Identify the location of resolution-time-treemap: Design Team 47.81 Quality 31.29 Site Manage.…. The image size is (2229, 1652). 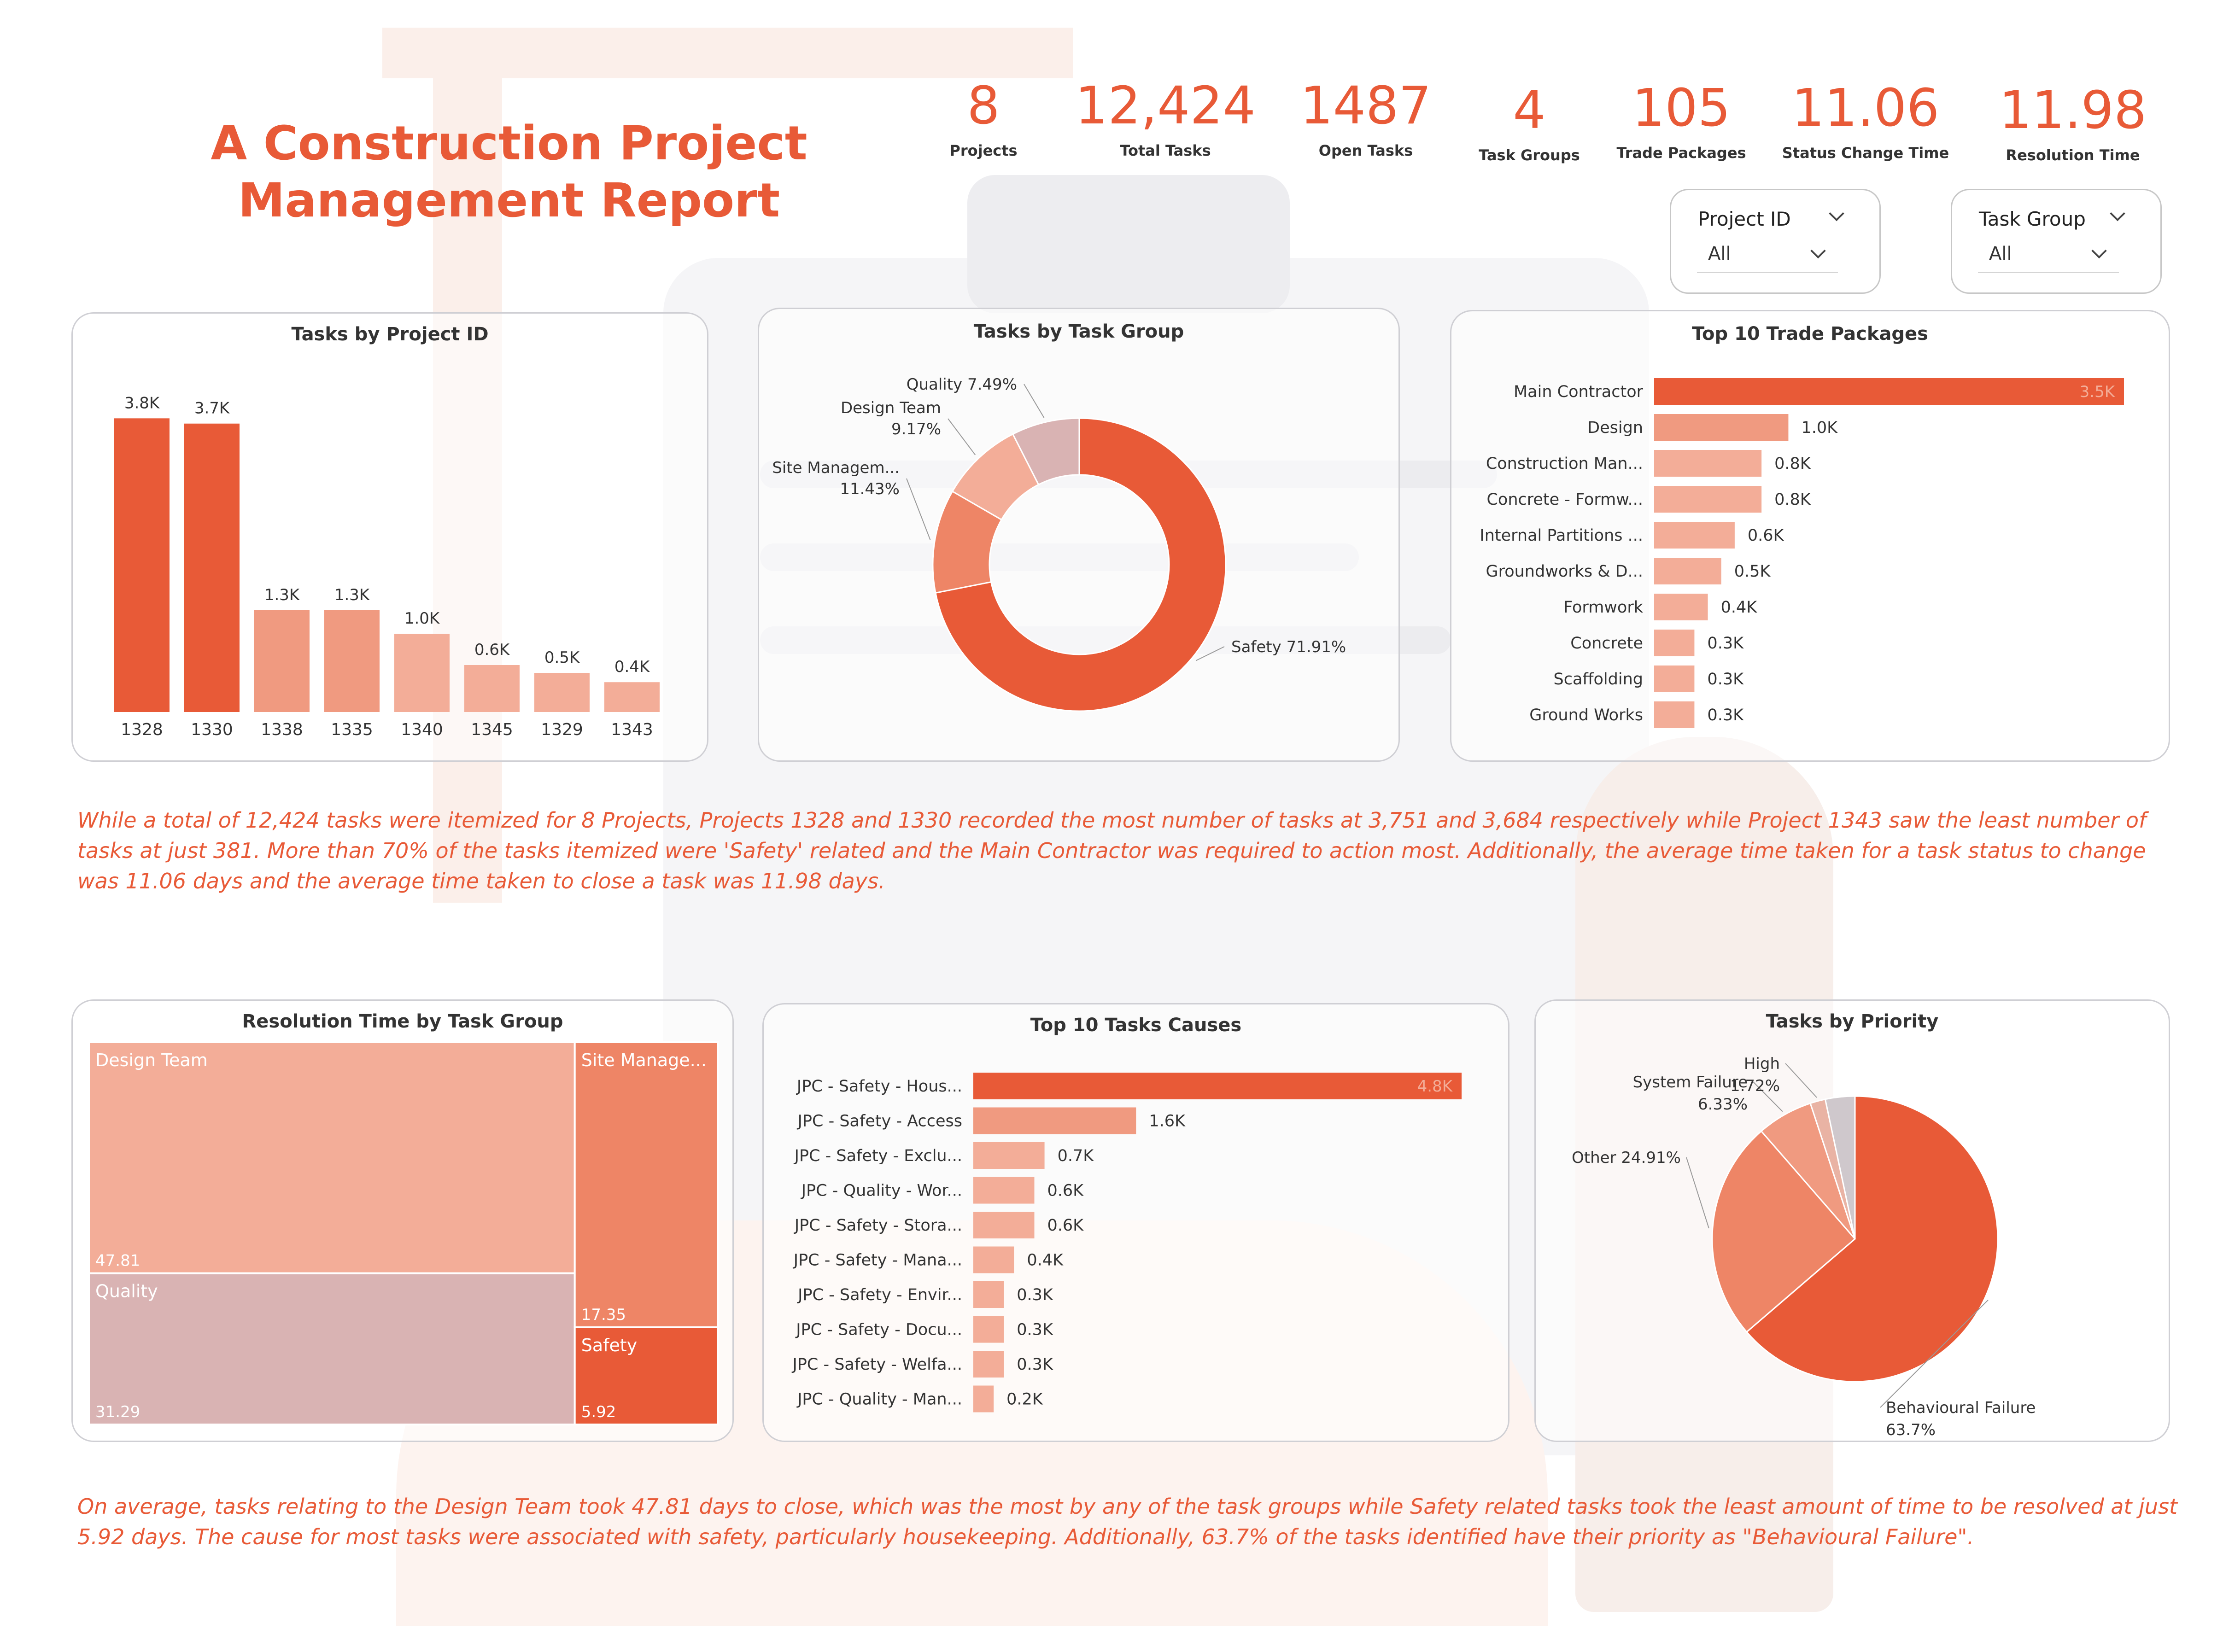
(402, 1221).